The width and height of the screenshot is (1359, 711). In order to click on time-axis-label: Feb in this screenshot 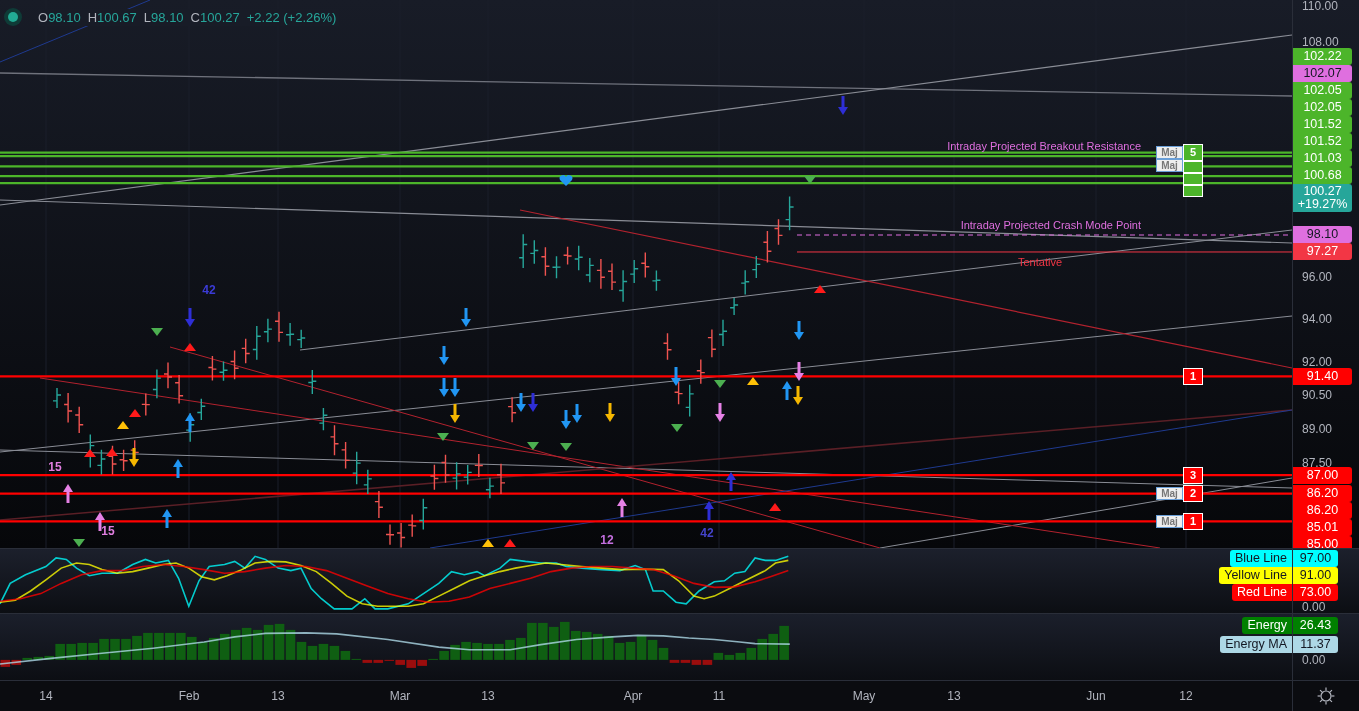, I will do `click(189, 696)`.